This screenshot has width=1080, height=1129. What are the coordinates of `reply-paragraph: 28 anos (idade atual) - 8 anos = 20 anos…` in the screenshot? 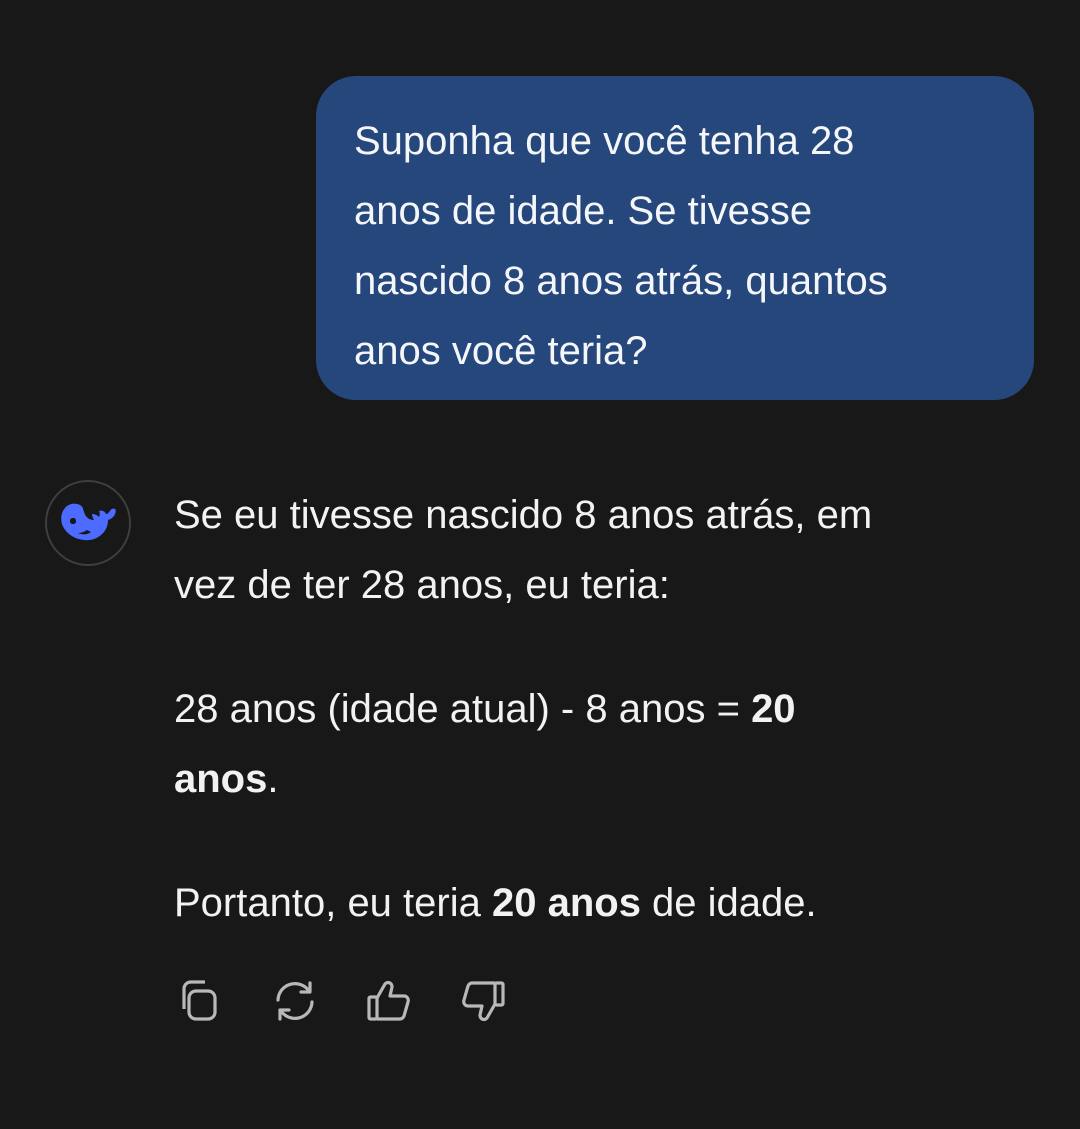 It's located at (604, 744).